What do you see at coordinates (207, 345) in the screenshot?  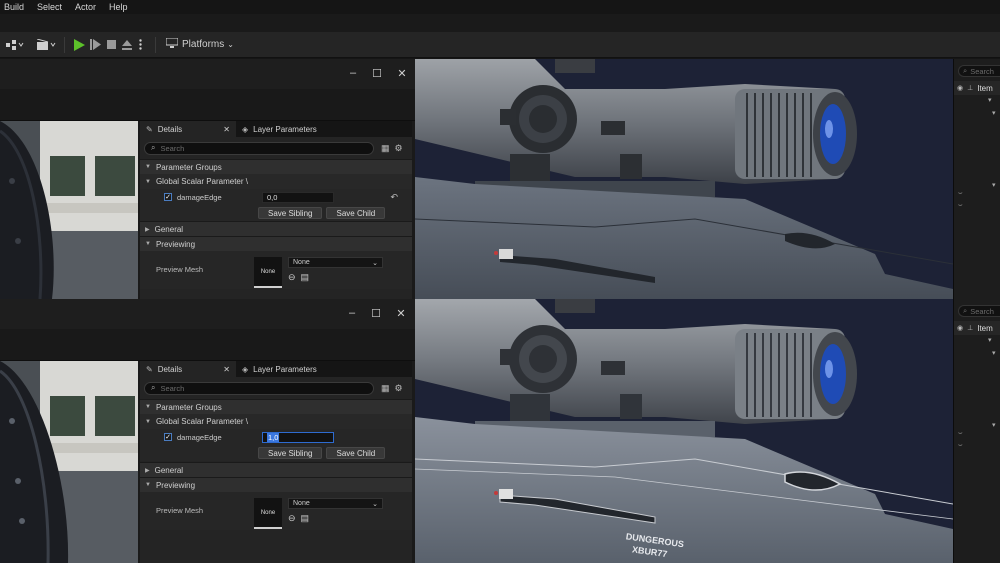 I see `editor-tabstrip` at bounding box center [207, 345].